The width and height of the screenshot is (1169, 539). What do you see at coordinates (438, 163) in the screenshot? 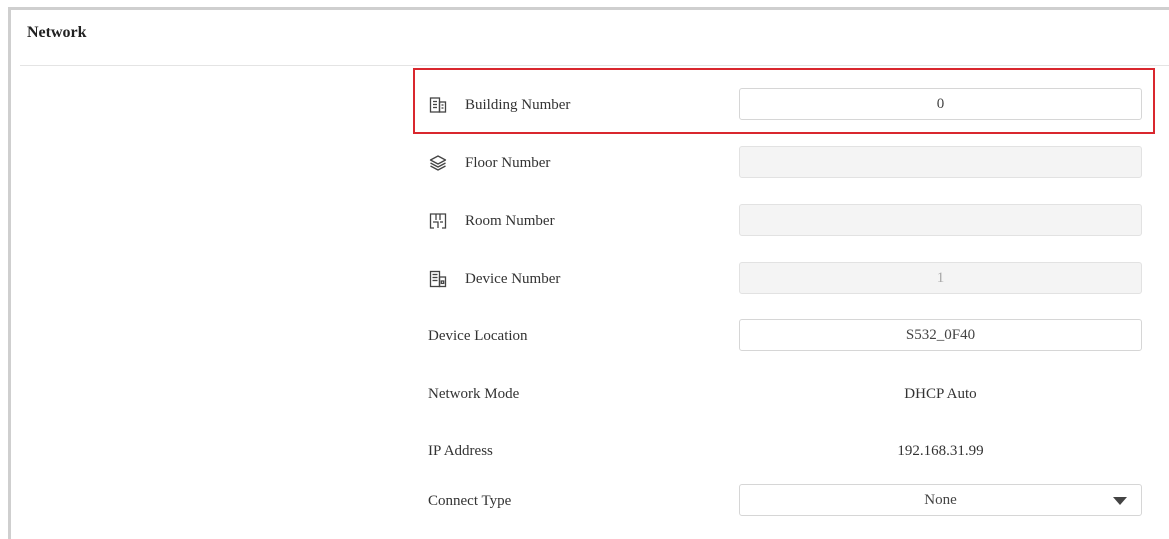
I see `layers-icon` at bounding box center [438, 163].